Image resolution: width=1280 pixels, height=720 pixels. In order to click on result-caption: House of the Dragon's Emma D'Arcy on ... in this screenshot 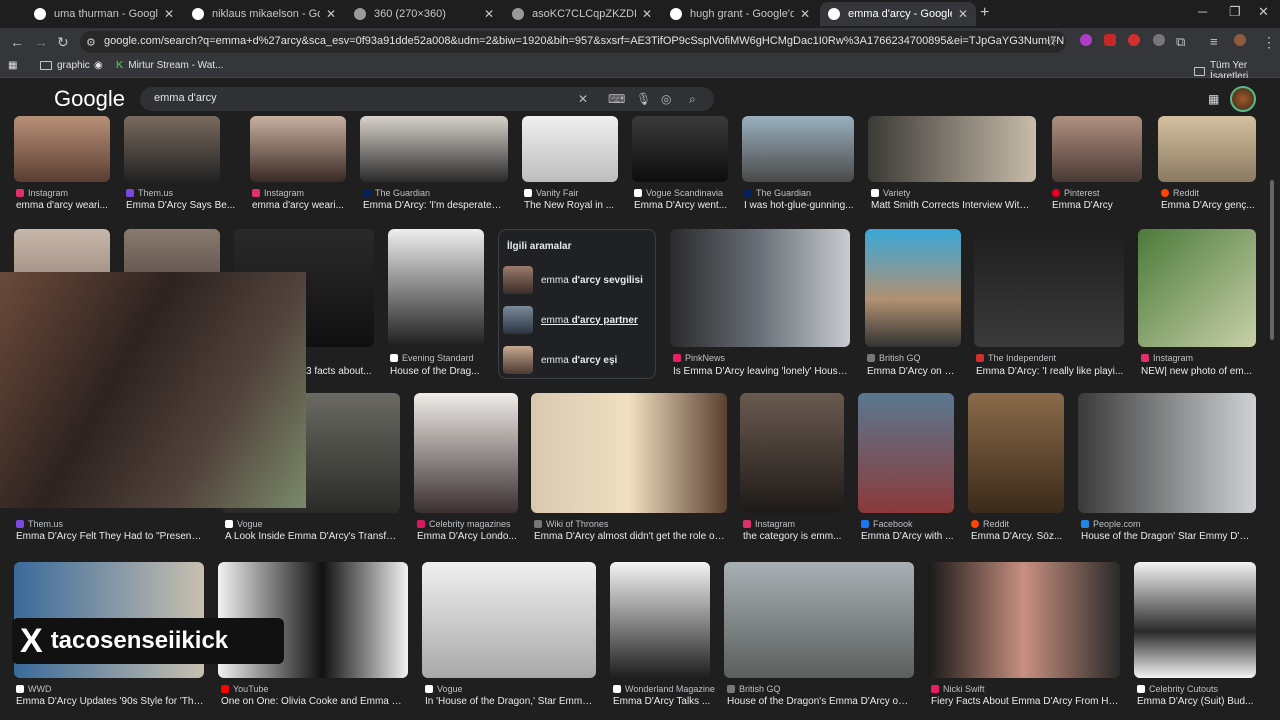, I will do `click(820, 701)`.